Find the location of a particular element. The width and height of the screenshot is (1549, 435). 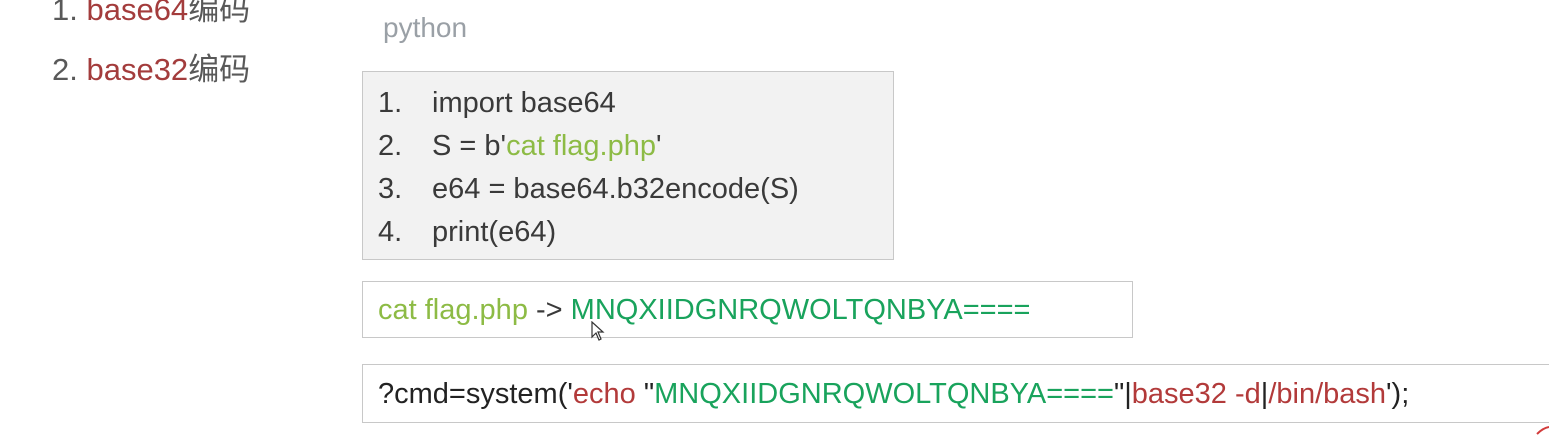

code-line: 2. S = b'cat flag.php' is located at coordinates (635, 148).